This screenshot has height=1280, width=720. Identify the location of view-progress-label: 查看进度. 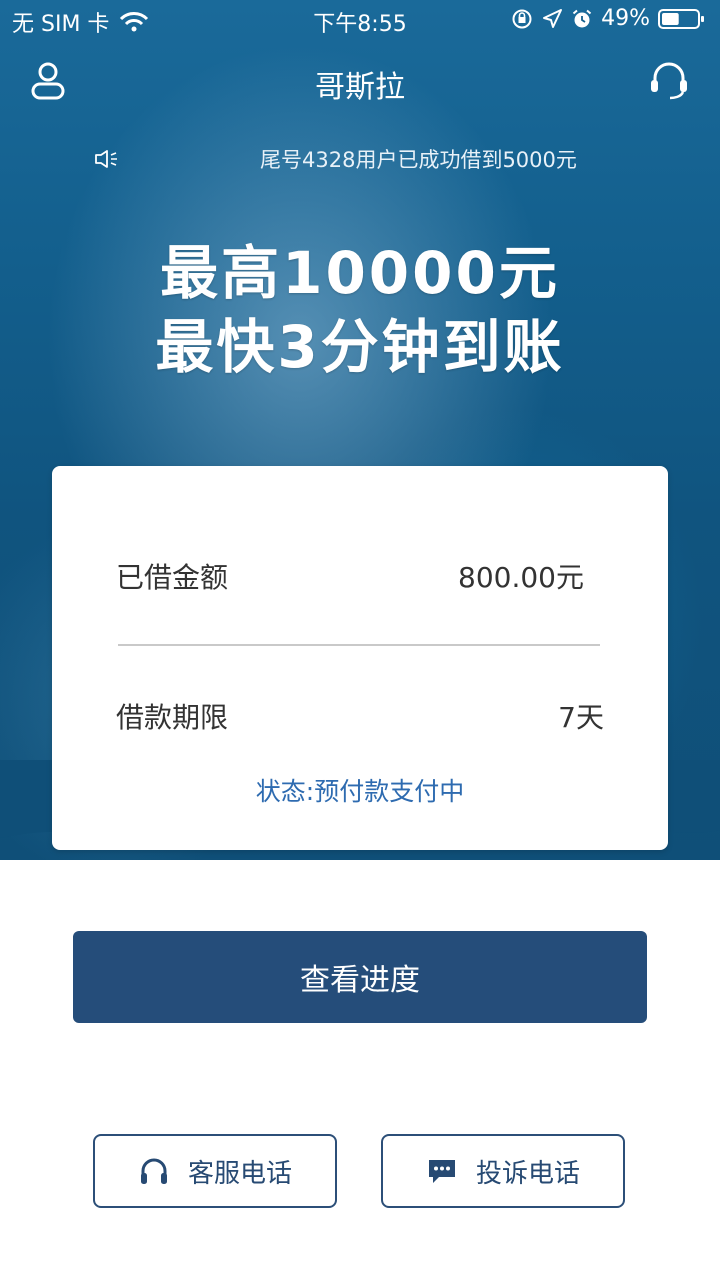
(360, 980).